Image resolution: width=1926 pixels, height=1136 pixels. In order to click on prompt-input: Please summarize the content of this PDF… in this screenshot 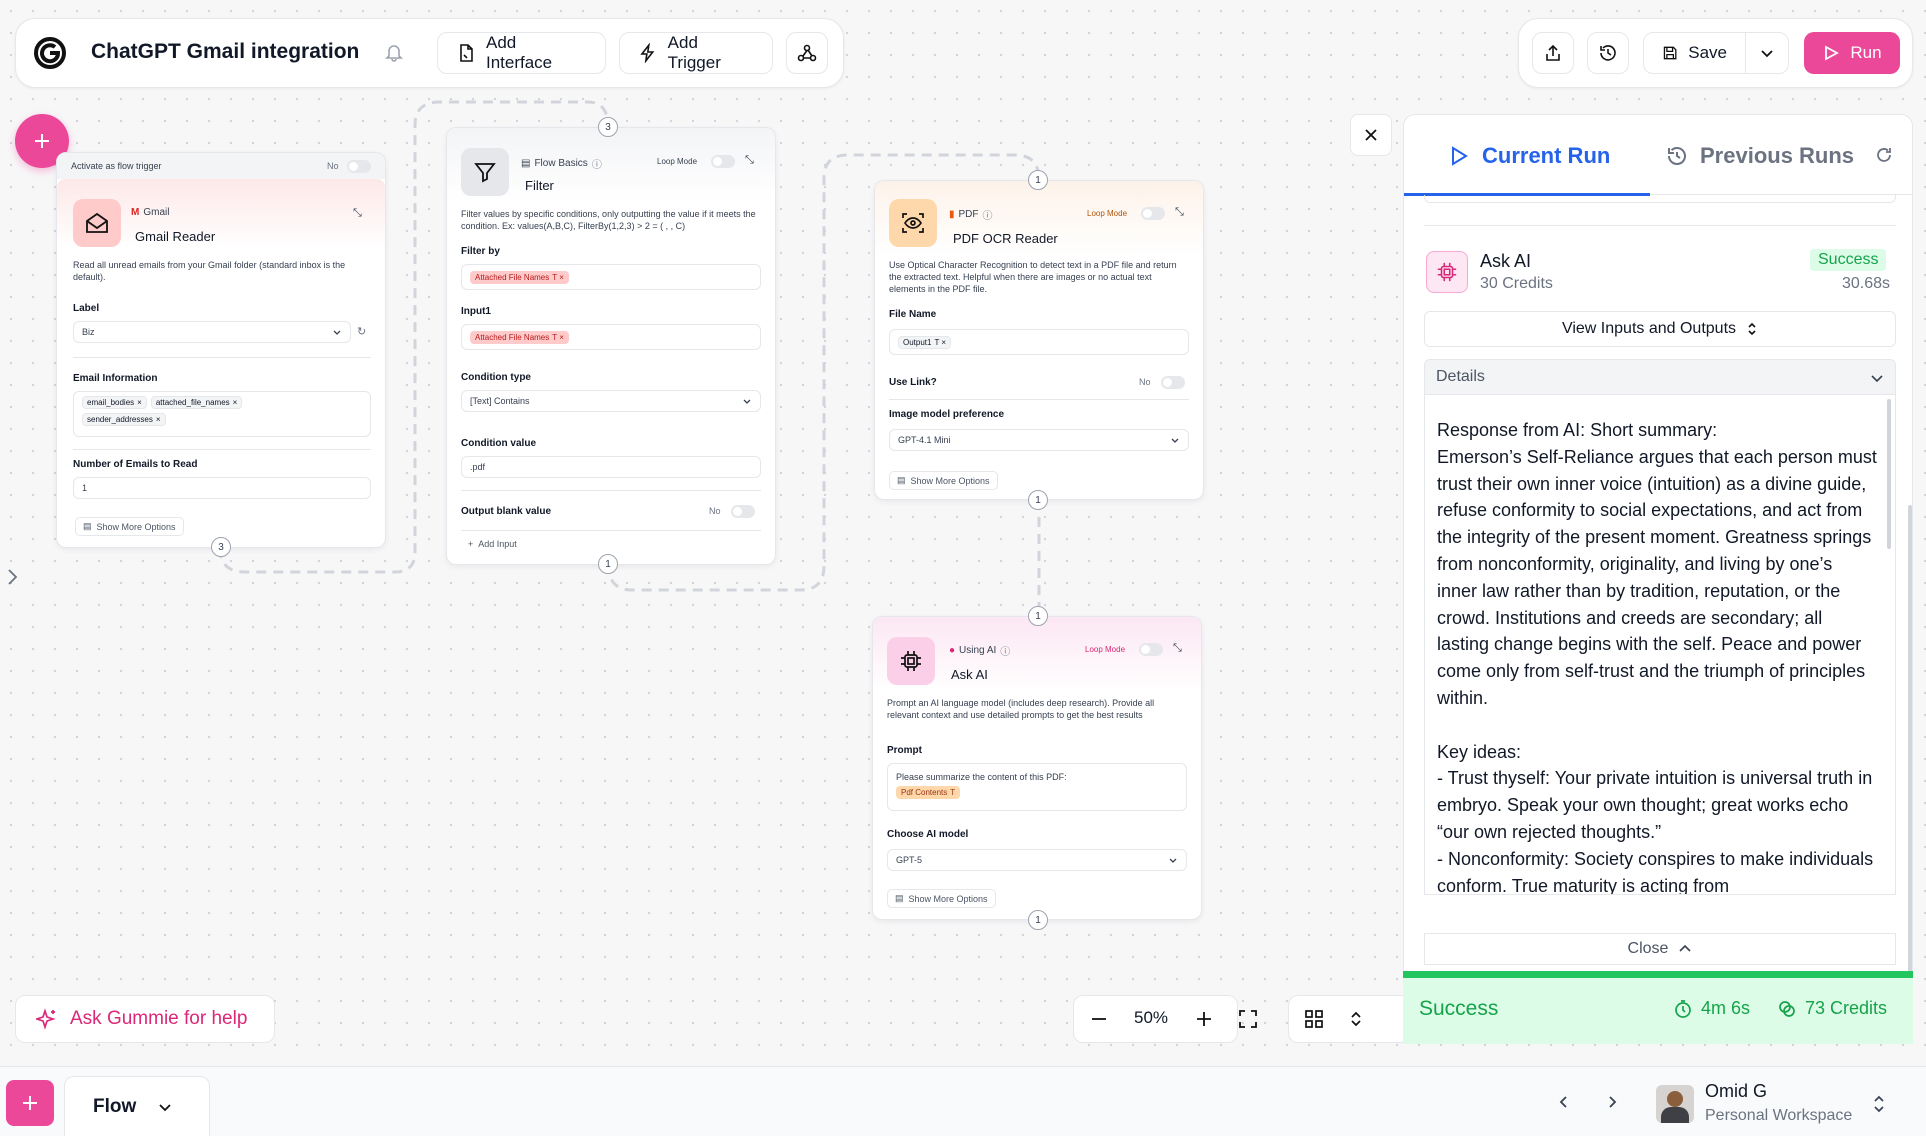, I will do `click(1037, 787)`.